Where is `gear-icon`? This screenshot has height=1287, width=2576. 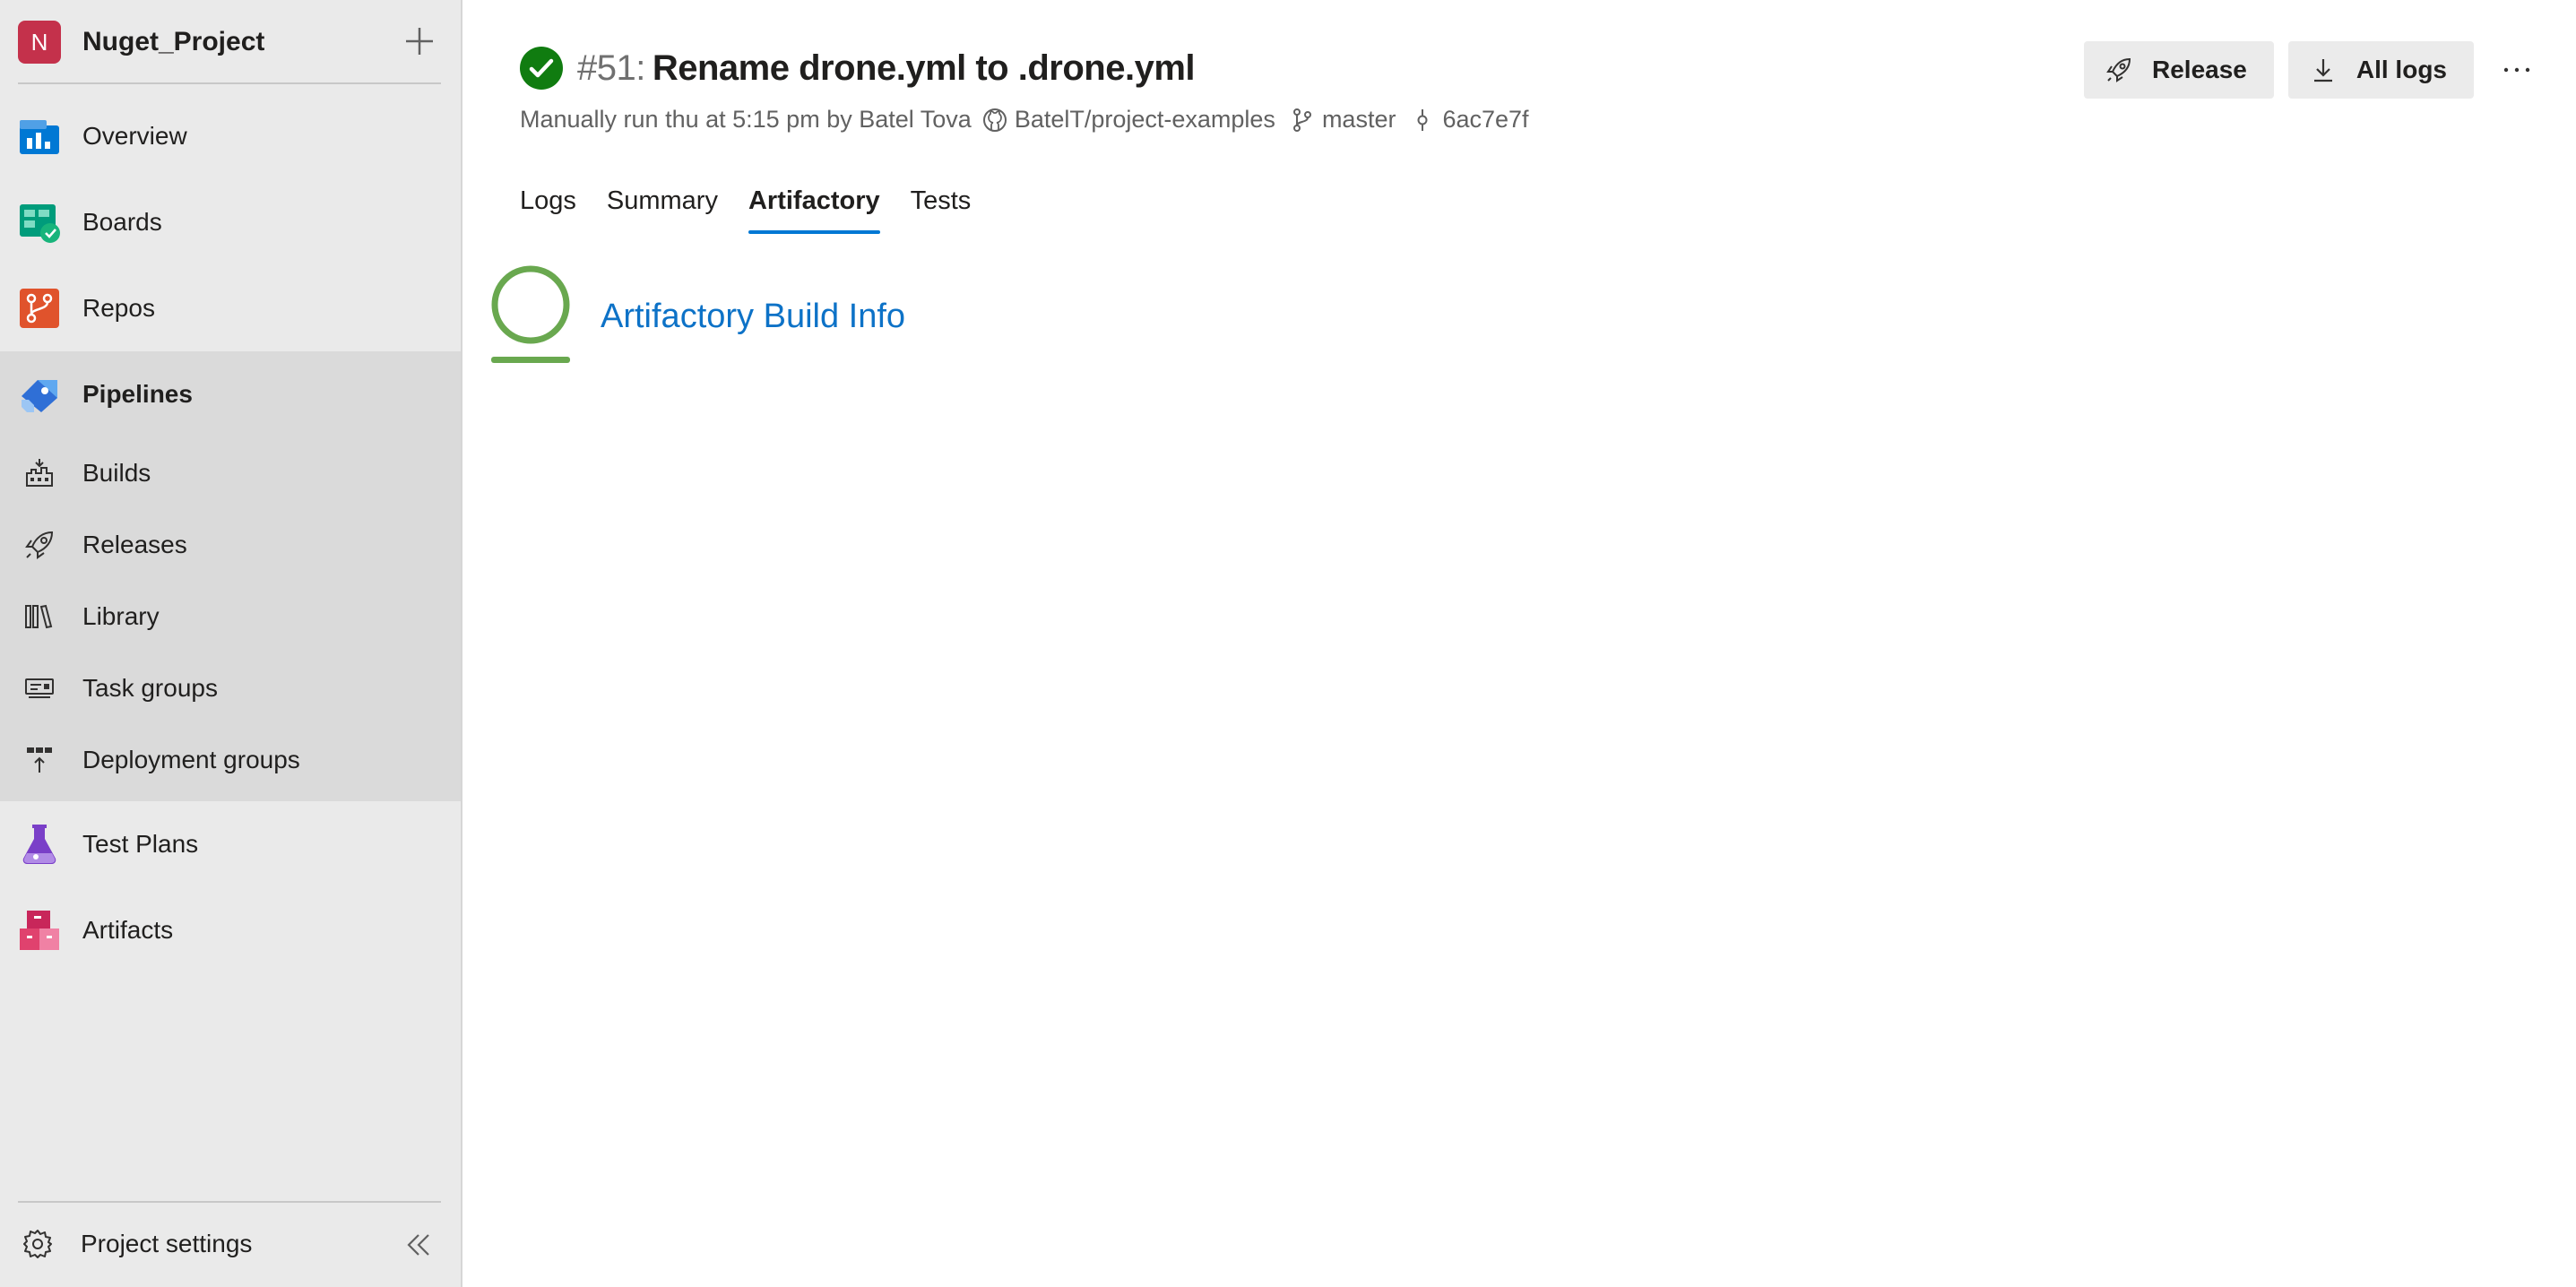
gear-icon is located at coordinates (37, 1244).